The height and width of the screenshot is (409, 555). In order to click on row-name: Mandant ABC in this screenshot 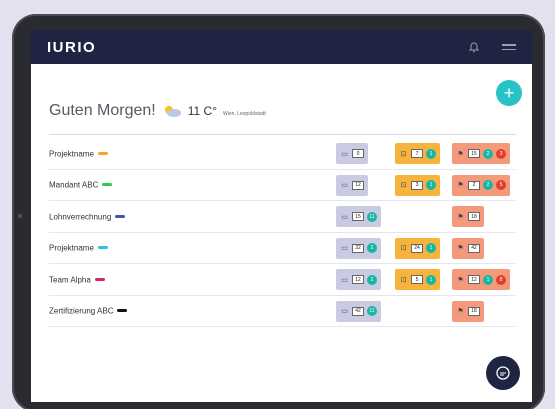, I will do `click(89, 184)`.